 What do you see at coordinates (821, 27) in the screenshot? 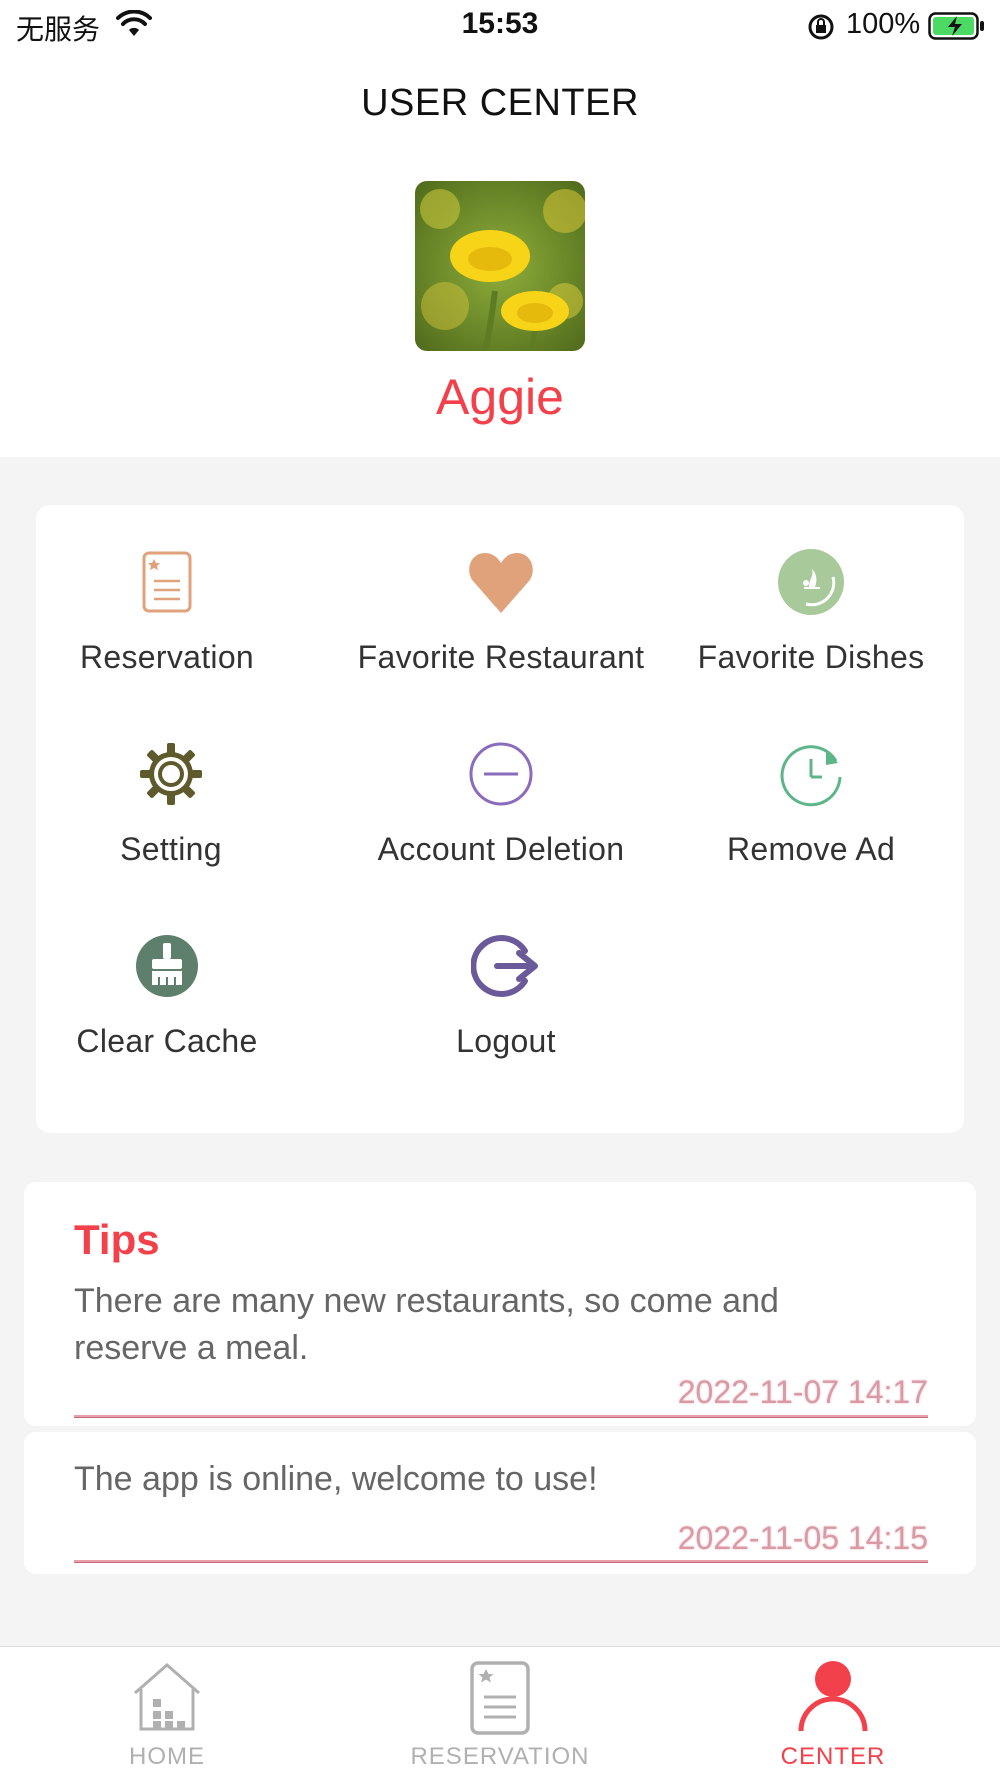
I see `rotation-lock-icon` at bounding box center [821, 27].